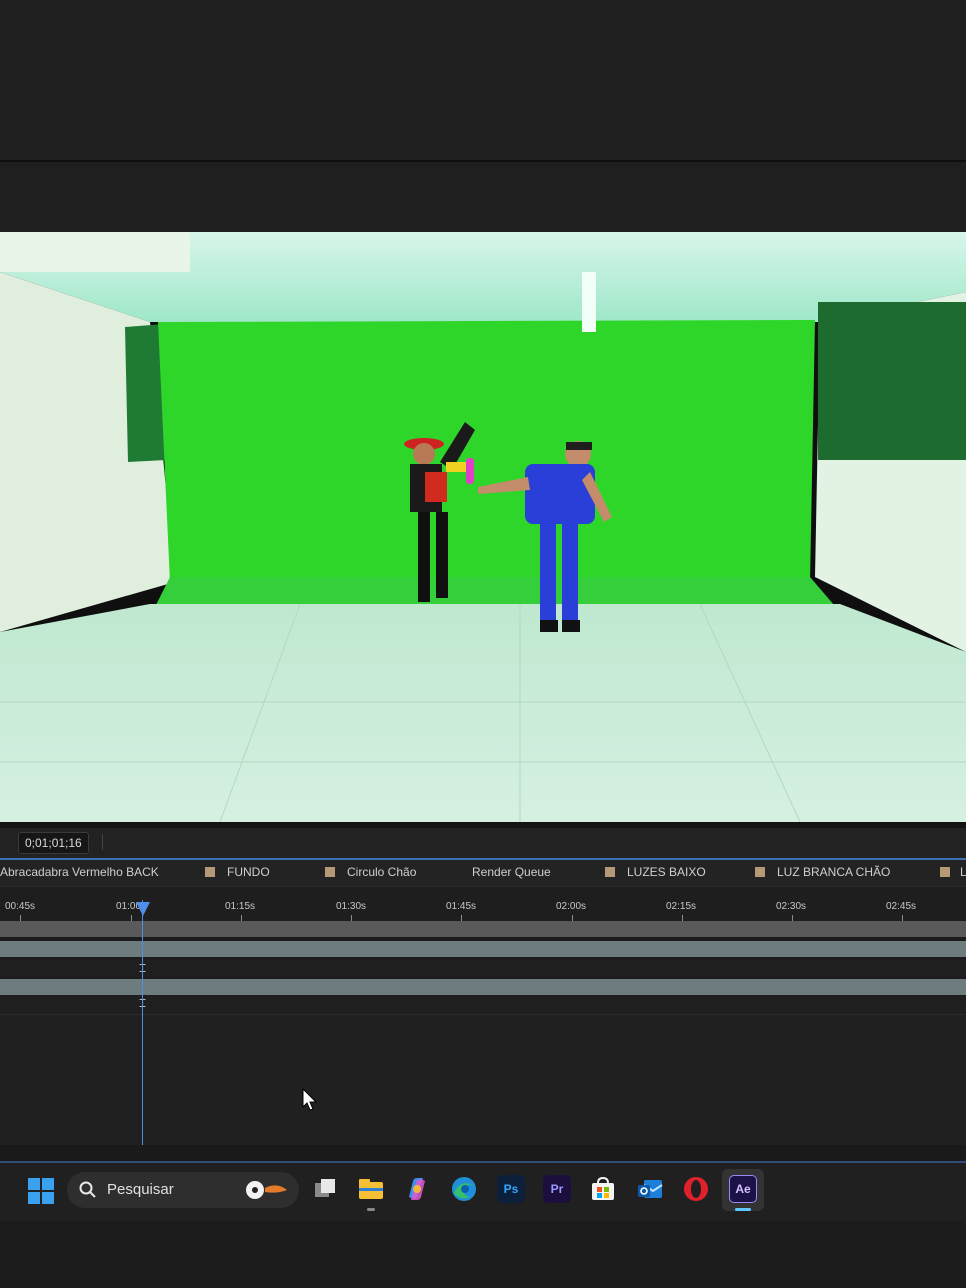 This screenshot has height=1288, width=966. What do you see at coordinates (325, 1189) in the screenshot?
I see `task-view-icon` at bounding box center [325, 1189].